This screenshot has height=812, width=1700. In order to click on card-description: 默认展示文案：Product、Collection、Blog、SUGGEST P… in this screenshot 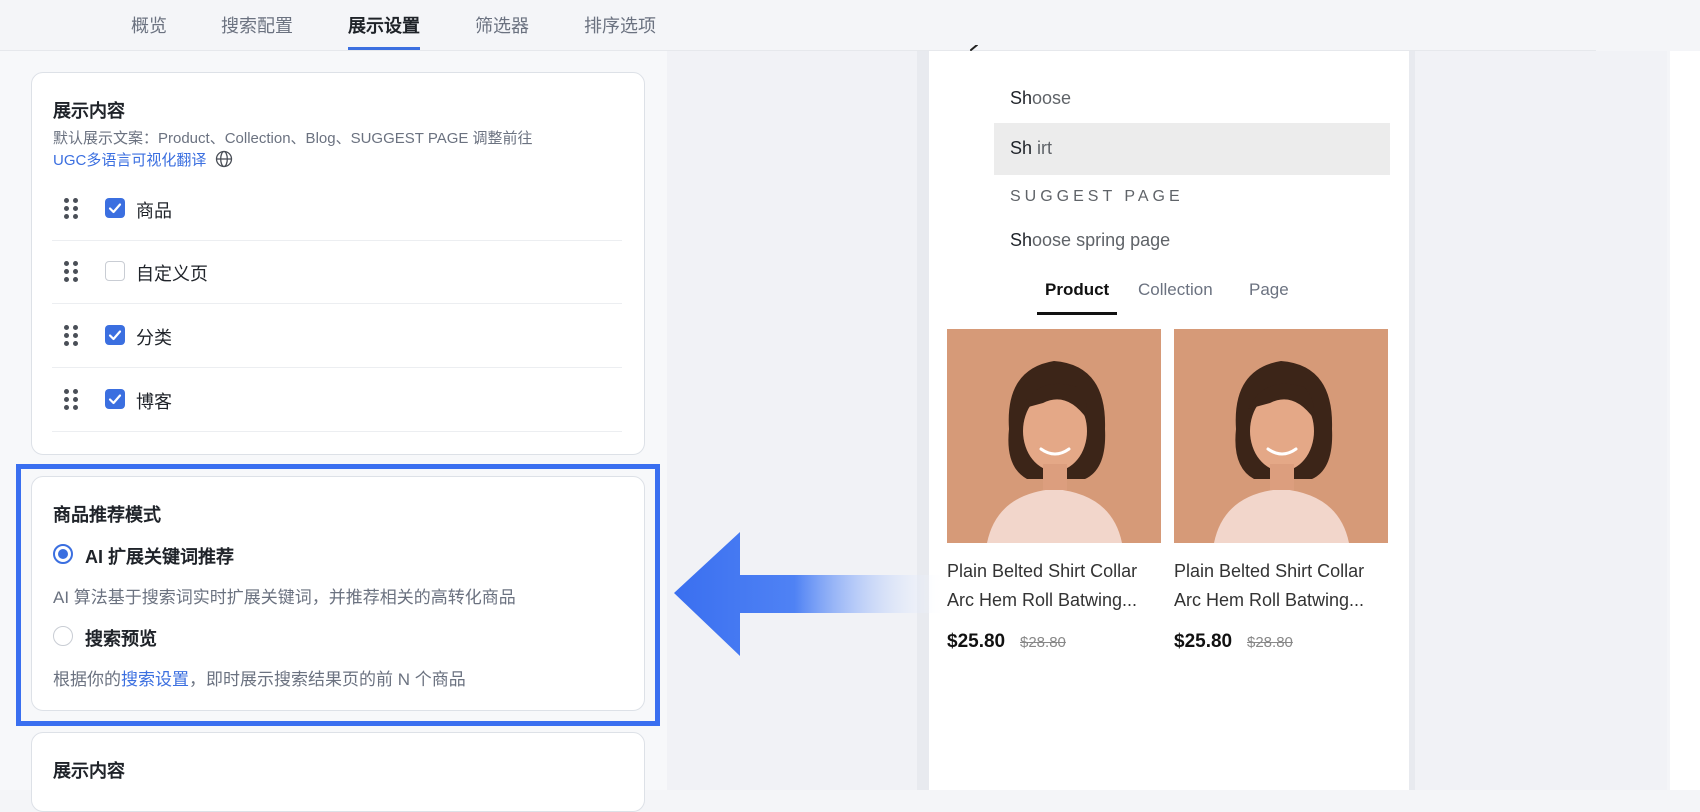, I will do `click(293, 138)`.